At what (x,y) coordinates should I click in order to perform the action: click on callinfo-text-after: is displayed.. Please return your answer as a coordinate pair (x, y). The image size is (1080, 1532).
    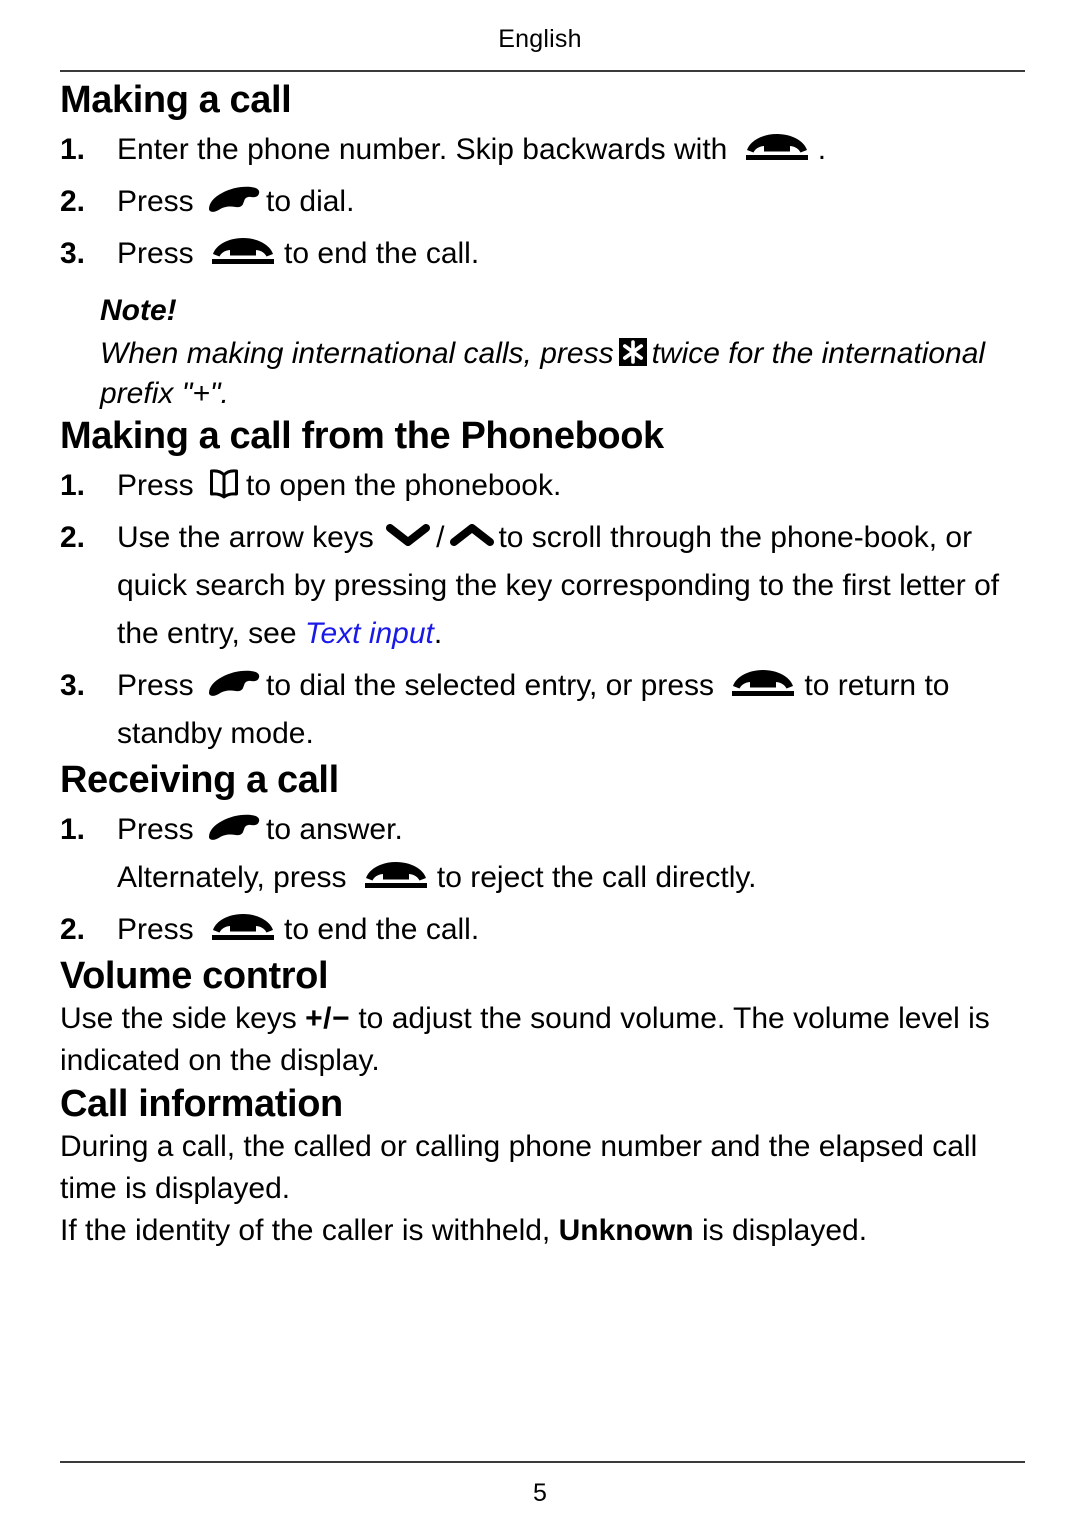
    Looking at the image, I should click on (784, 1230).